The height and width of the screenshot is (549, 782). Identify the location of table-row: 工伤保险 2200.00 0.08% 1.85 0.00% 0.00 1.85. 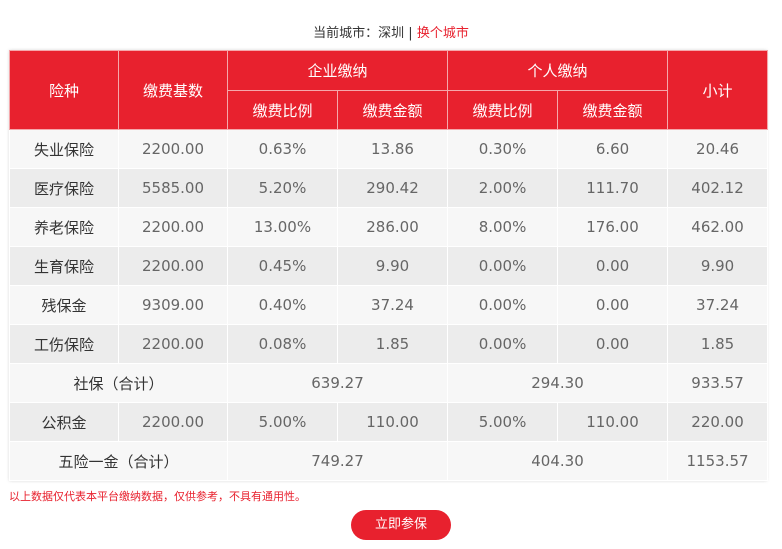
(389, 344).